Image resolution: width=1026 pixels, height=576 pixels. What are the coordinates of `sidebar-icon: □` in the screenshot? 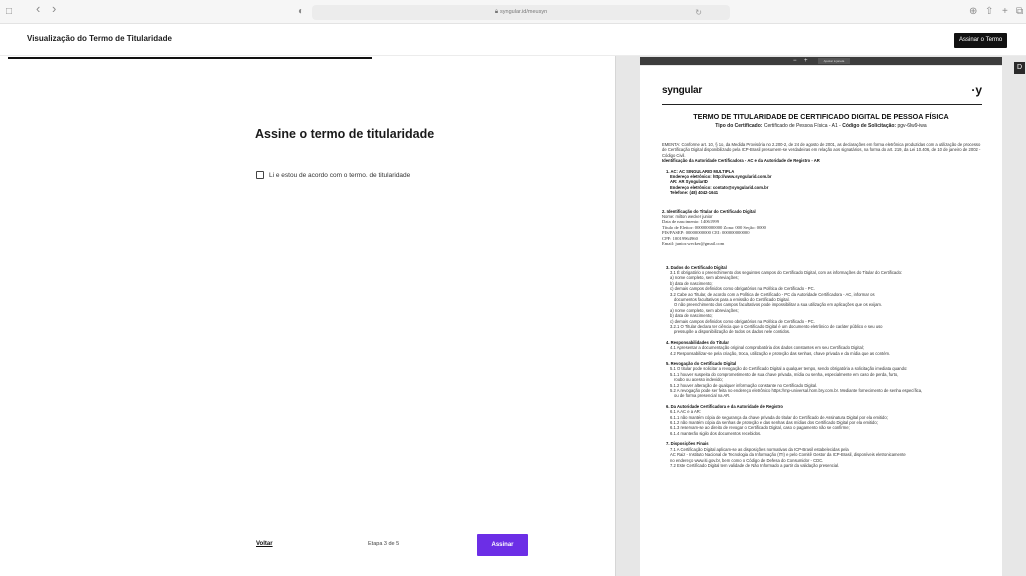 It's located at (9, 12).